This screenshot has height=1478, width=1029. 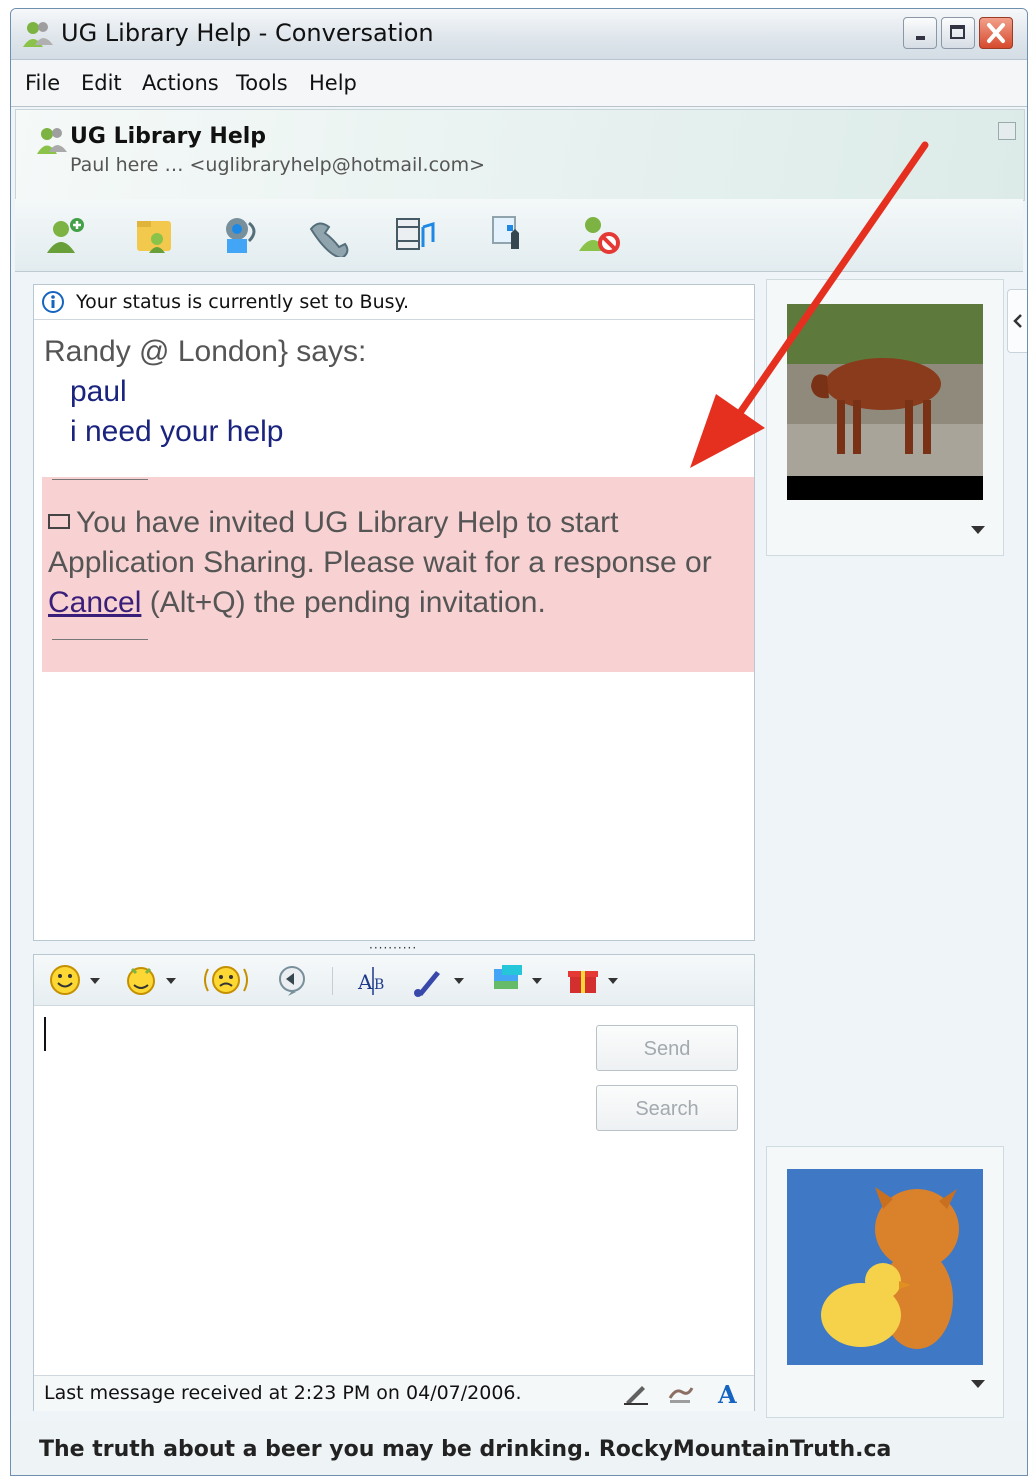 What do you see at coordinates (101, 83) in the screenshot?
I see `menu-edit: Edit` at bounding box center [101, 83].